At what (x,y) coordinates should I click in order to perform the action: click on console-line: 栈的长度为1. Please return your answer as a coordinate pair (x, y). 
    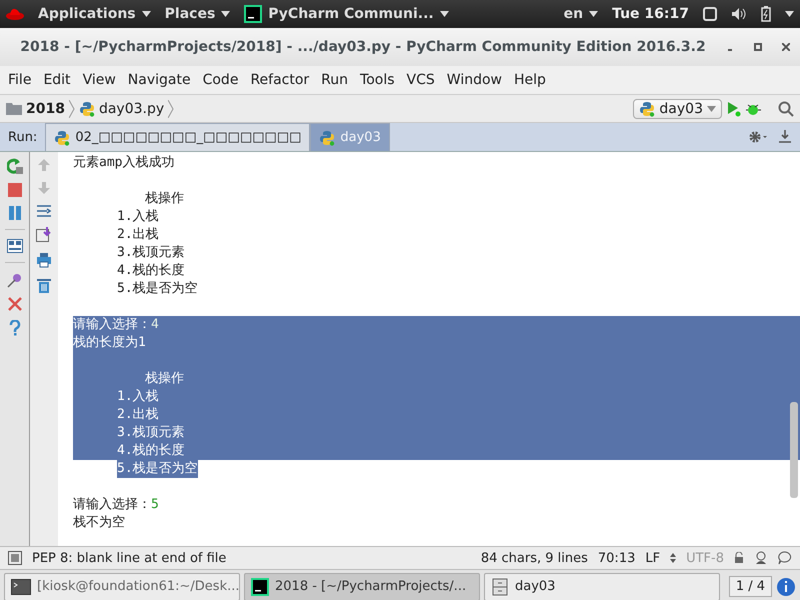
    Looking at the image, I should click on (109, 342).